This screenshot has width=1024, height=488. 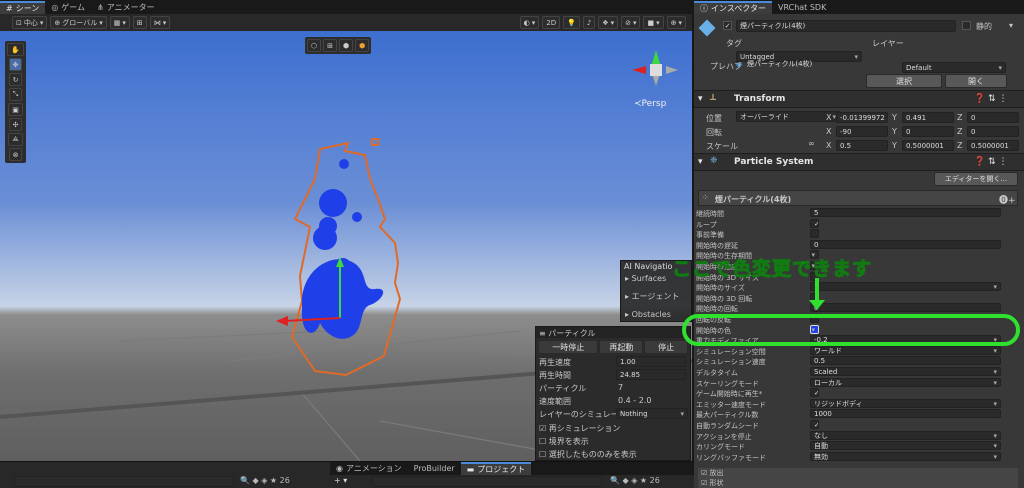 I want to click on active-checkbox: ✓, so click(x=727, y=25).